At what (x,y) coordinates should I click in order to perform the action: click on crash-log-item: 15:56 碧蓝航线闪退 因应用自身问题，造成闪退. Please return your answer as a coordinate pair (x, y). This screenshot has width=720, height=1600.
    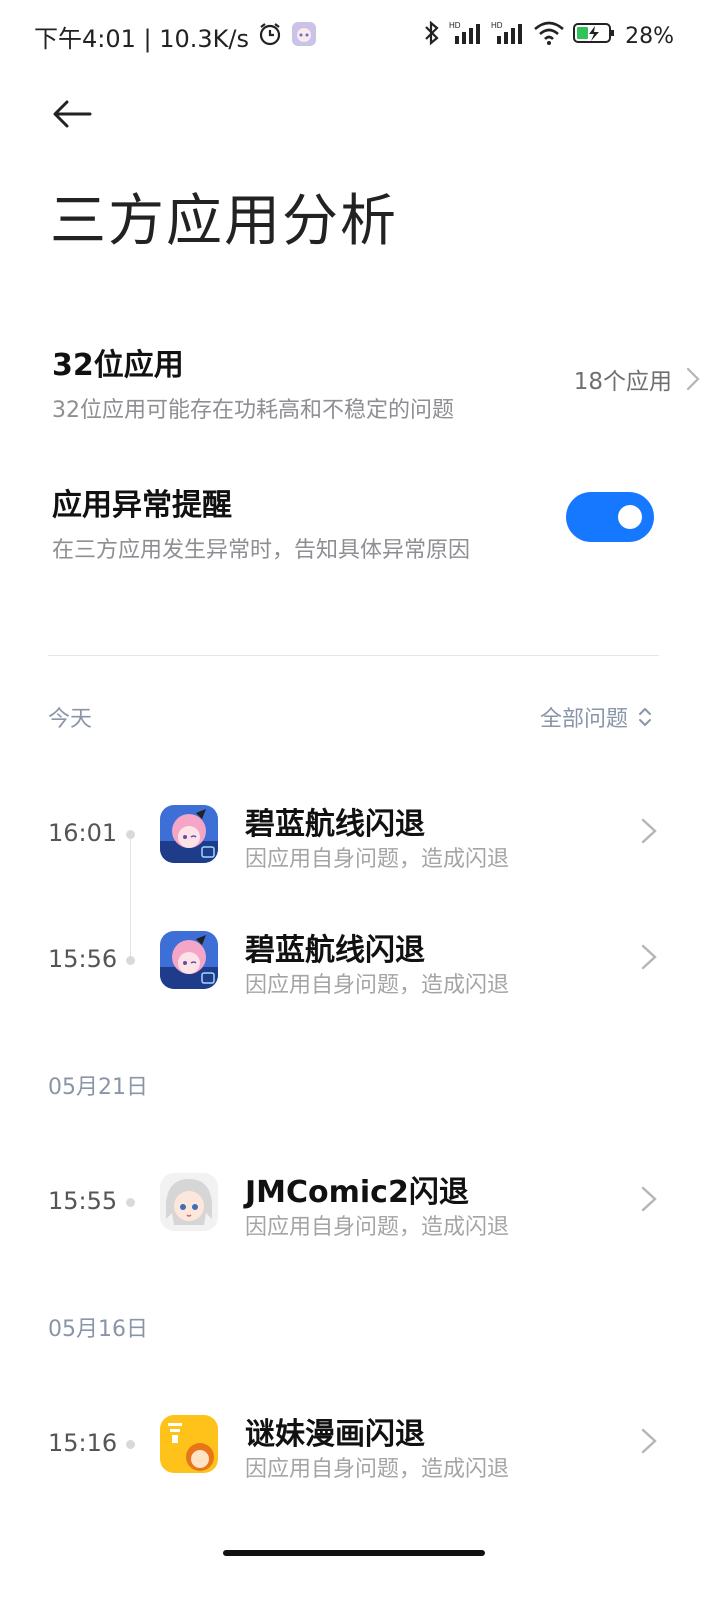
    Looking at the image, I should click on (360, 964).